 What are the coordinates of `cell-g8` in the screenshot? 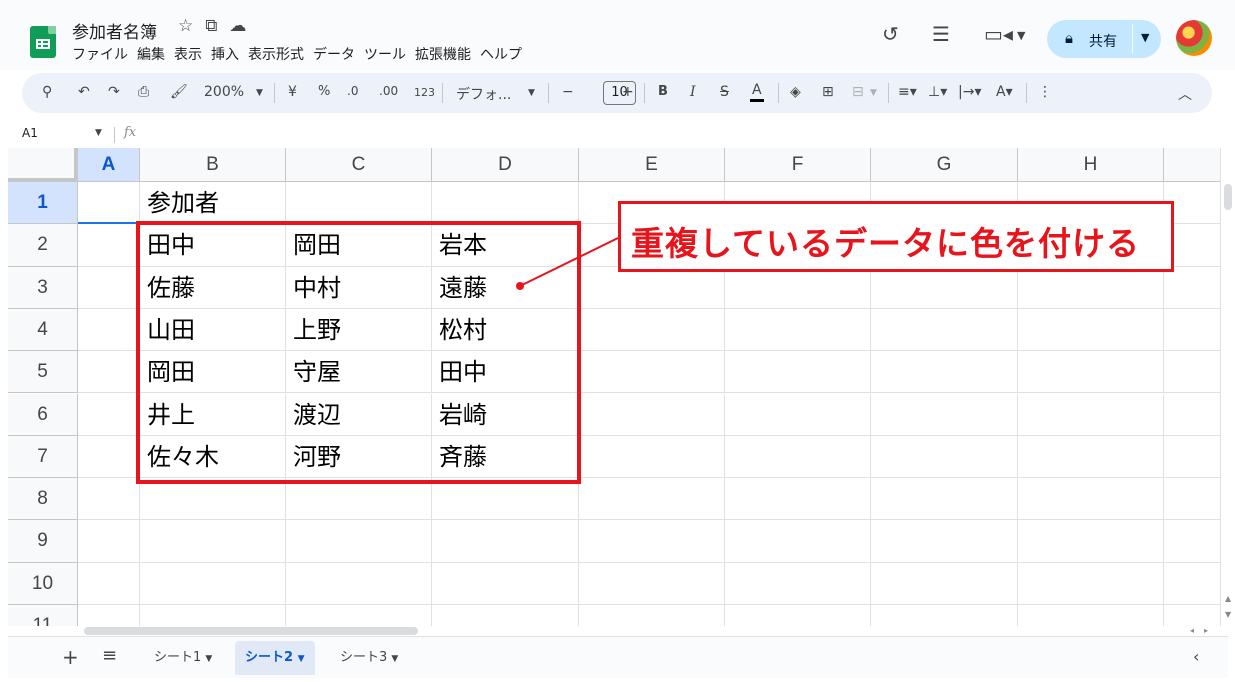 It's located at (944, 499).